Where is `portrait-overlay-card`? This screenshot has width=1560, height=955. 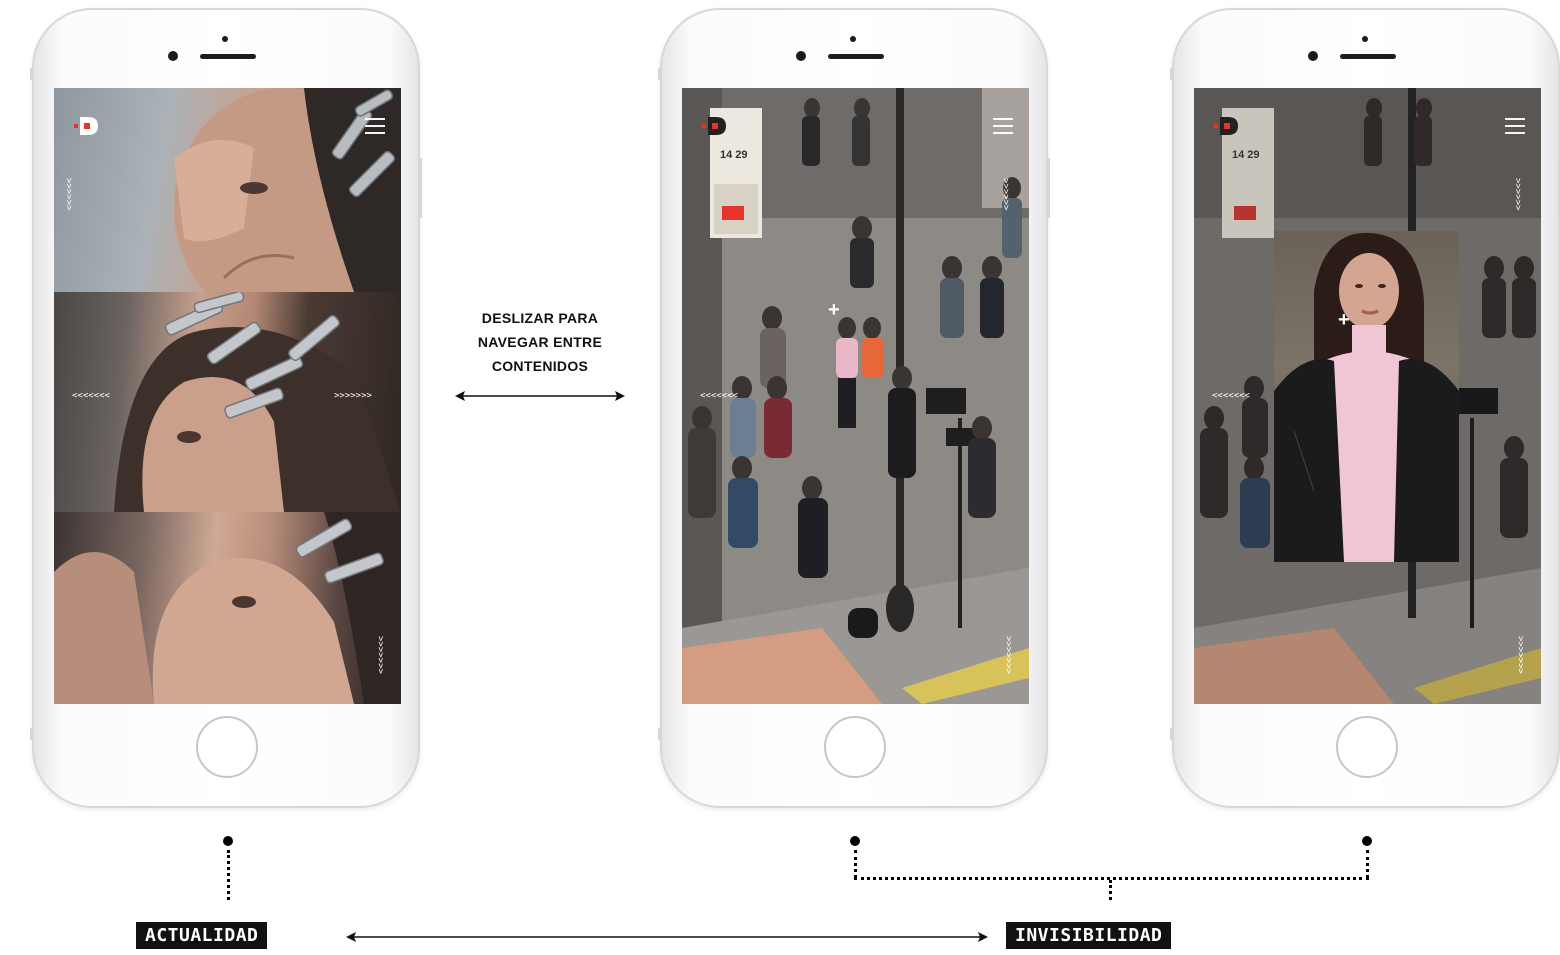 portrait-overlay-card is located at coordinates (1366, 396).